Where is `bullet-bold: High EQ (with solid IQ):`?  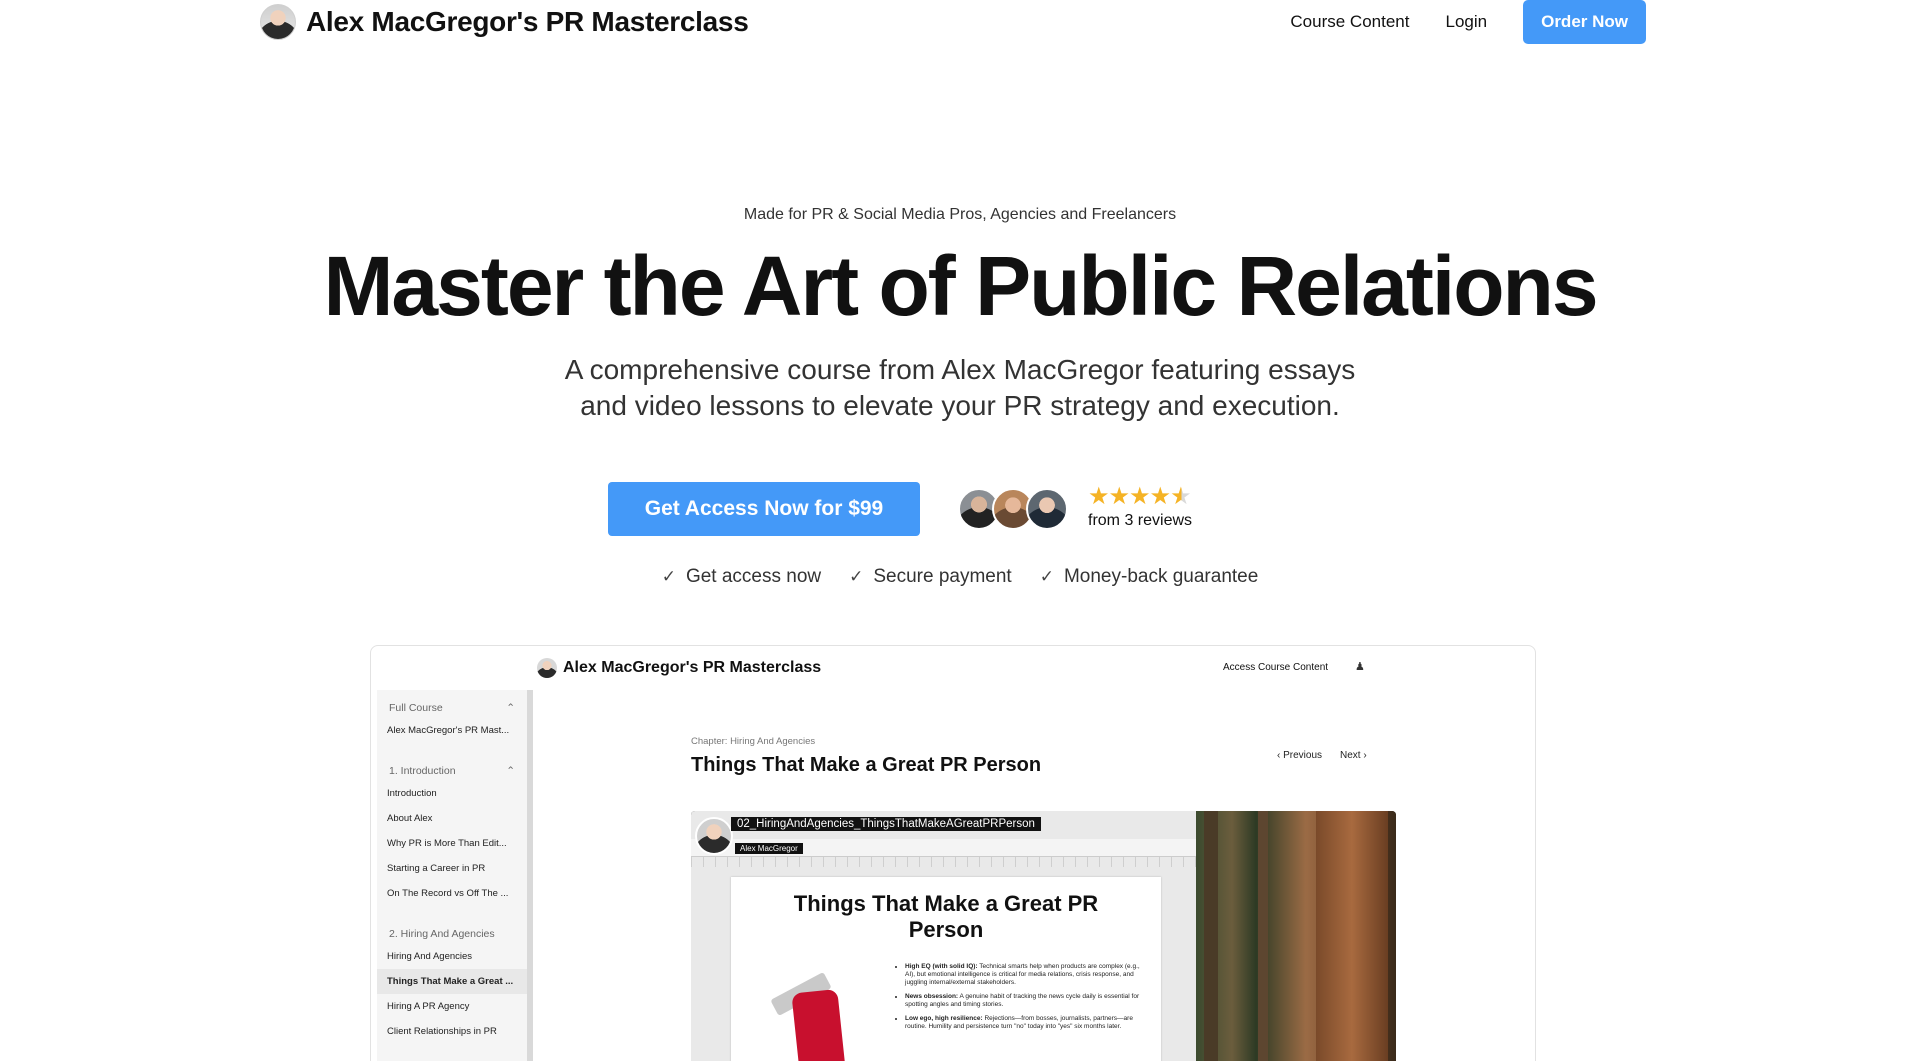 bullet-bold: High EQ (with solid IQ): is located at coordinates (941, 966).